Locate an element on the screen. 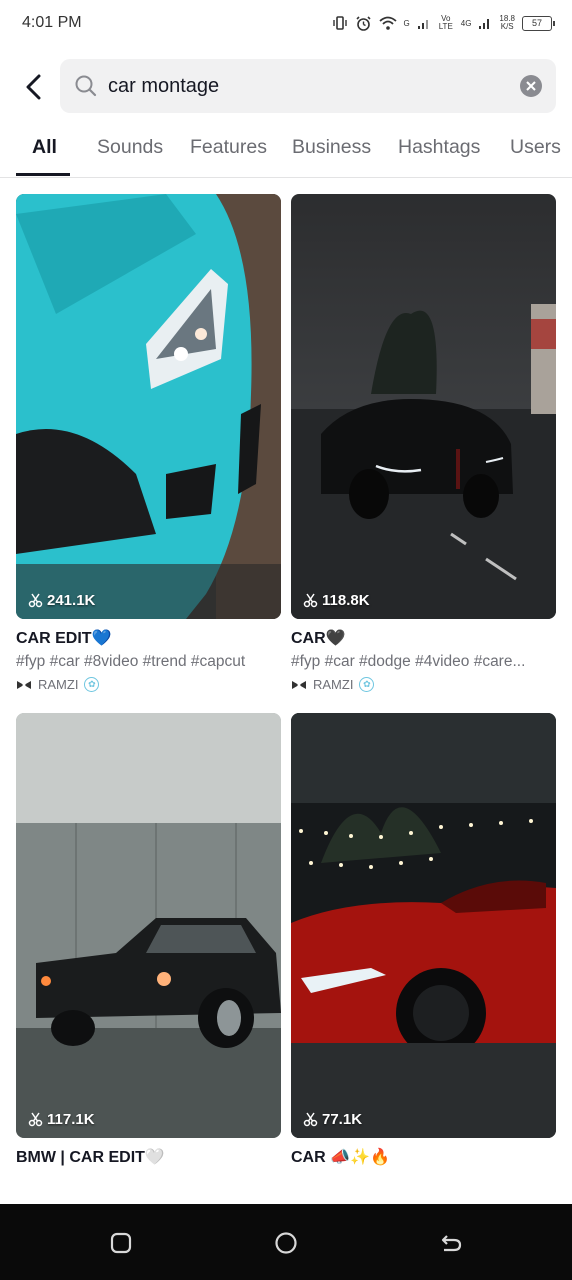  back-icon is located at coordinates (451, 1243).